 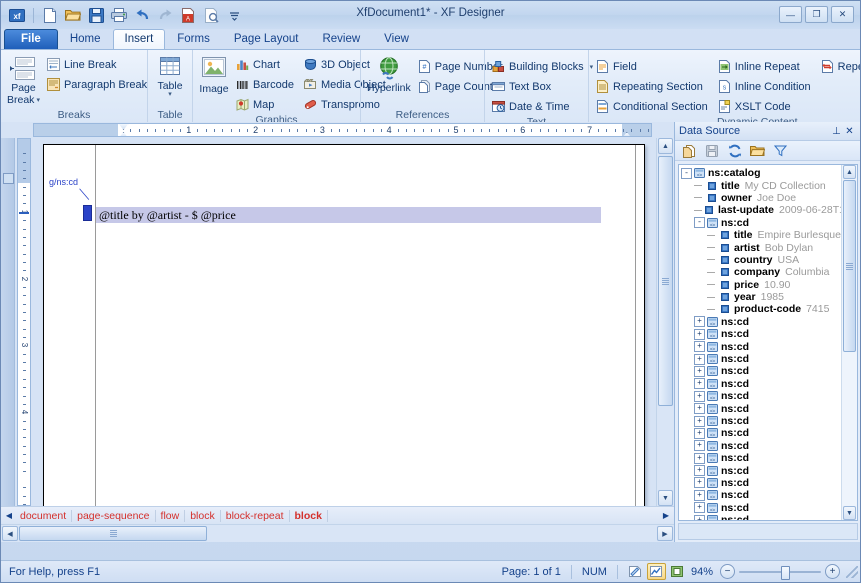 What do you see at coordinates (761, 260) in the screenshot?
I see `tree-node: country USA` at bounding box center [761, 260].